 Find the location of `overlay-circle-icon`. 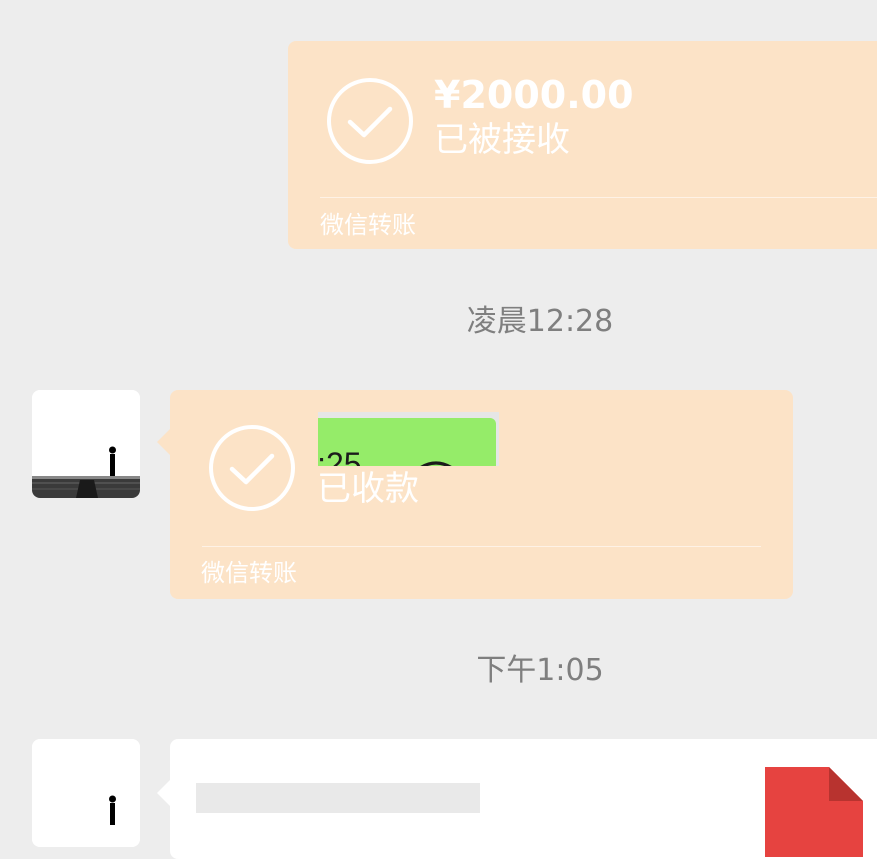

overlay-circle-icon is located at coordinates (436, 463).